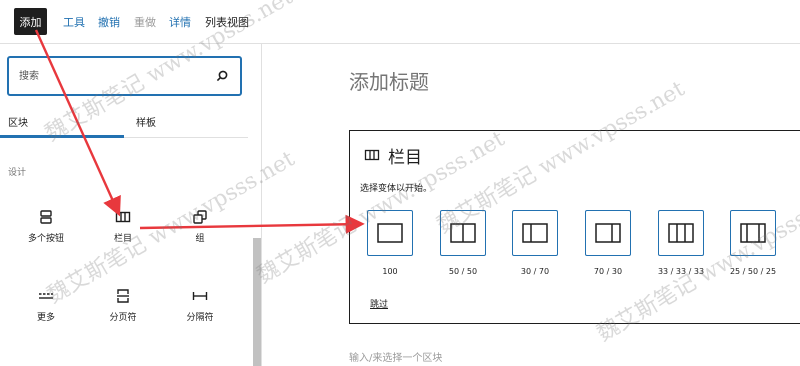 The image size is (800, 366). Describe the element at coordinates (123, 226) in the screenshot. I see `block-item-columns: 栏目` at that location.